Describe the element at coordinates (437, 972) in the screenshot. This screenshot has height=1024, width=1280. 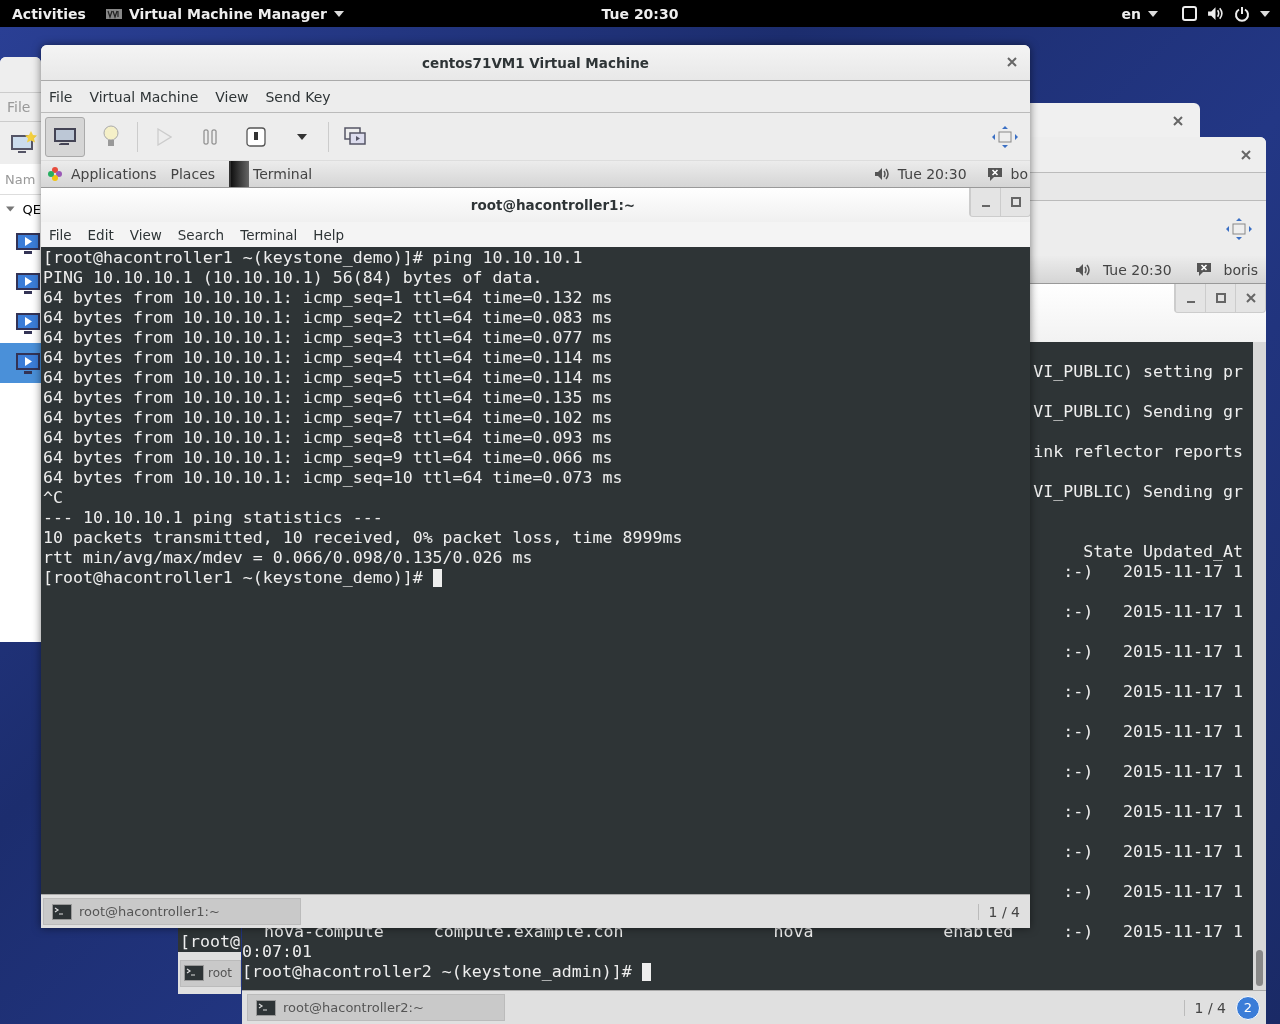
I see `terminal-prompt: [root@hacontroller2 ~(keystone_admin)]#` at that location.